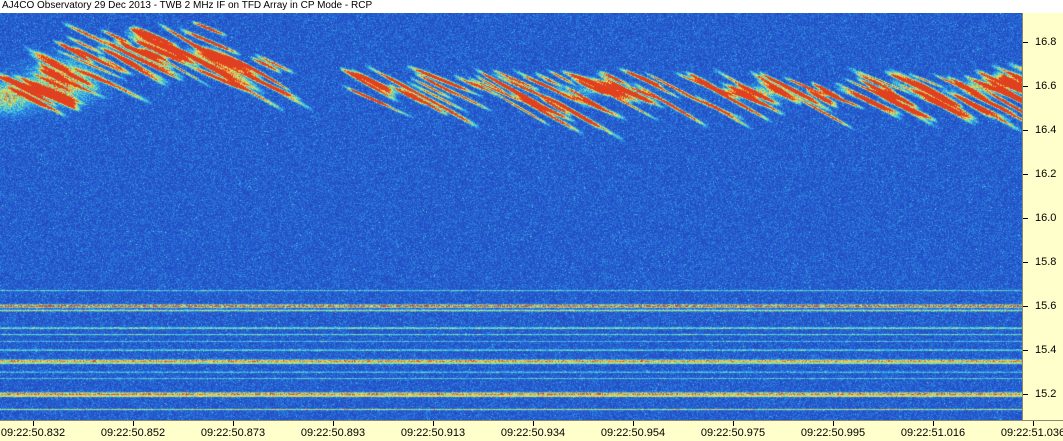 The height and width of the screenshot is (441, 1063). What do you see at coordinates (1046, 305) in the screenshot?
I see `y-tick-label: 15.6` at bounding box center [1046, 305].